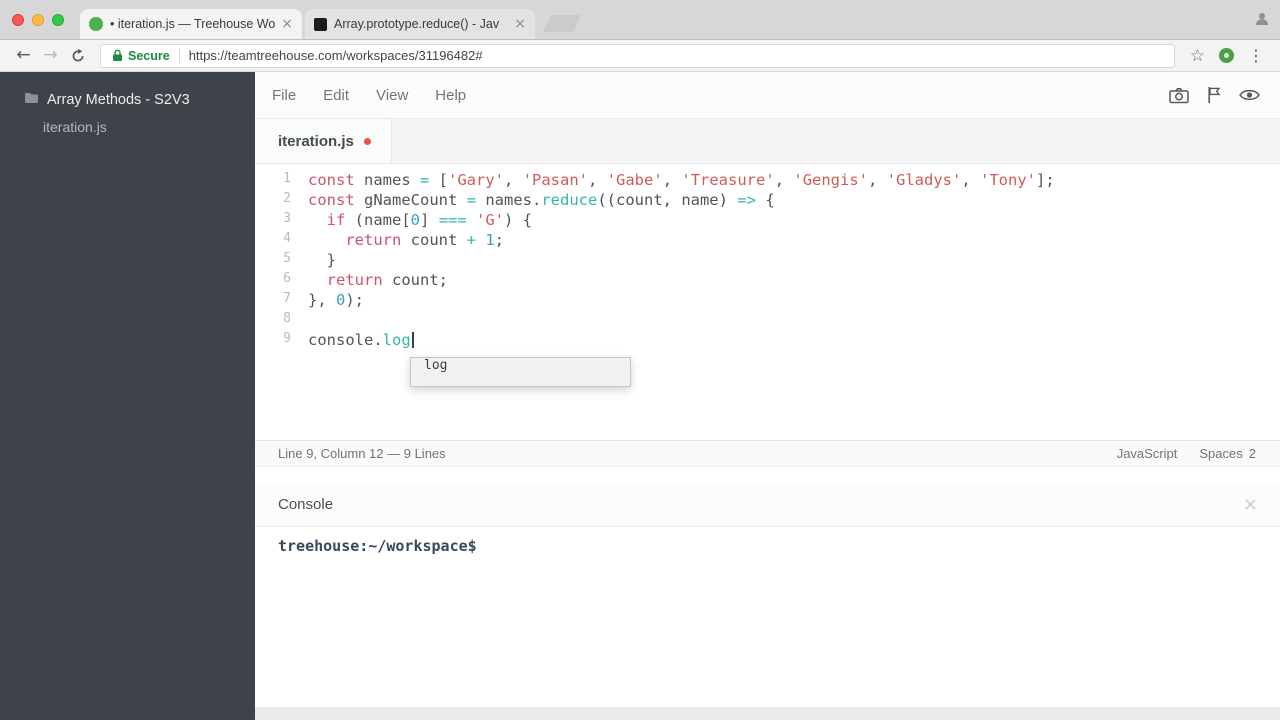 This screenshot has height=720, width=1280. Describe the element at coordinates (1256, 55) in the screenshot. I see `browser-menu-icon: ⋮` at that location.